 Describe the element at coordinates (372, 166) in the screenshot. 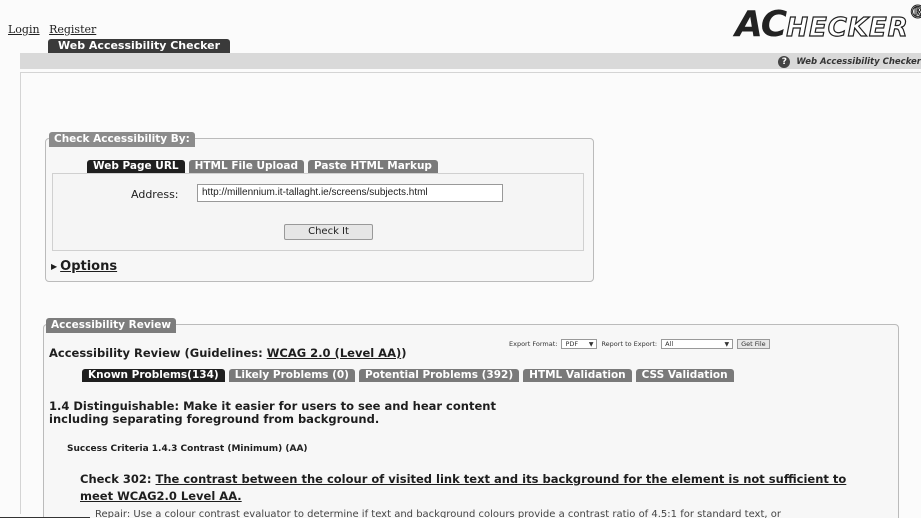

I see `tab-paste-html-markup: Paste HTML Markup` at that location.